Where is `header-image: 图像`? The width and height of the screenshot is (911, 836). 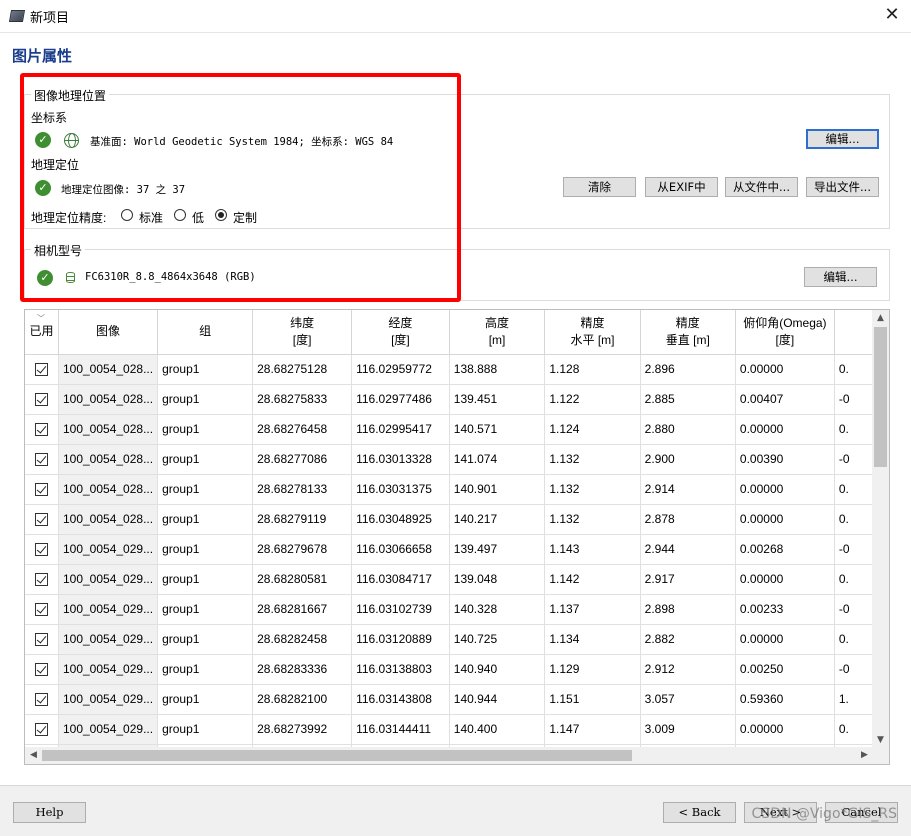 header-image: 图像 is located at coordinates (108, 332).